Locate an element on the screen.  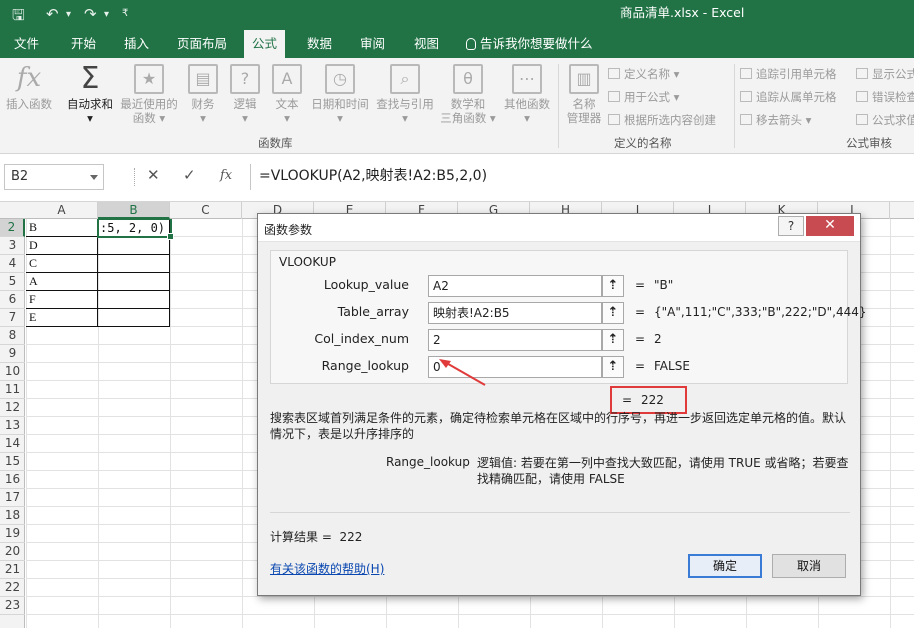
divider is located at coordinates (560, 512).